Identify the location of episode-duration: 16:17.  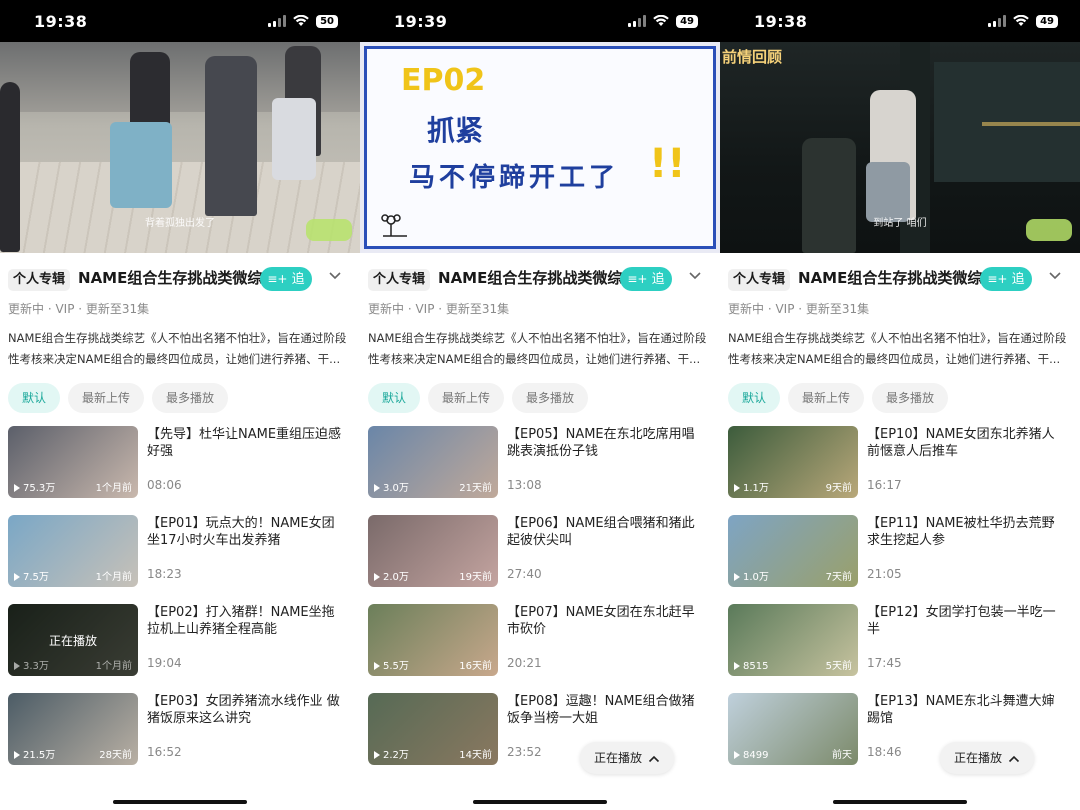
(884, 485).